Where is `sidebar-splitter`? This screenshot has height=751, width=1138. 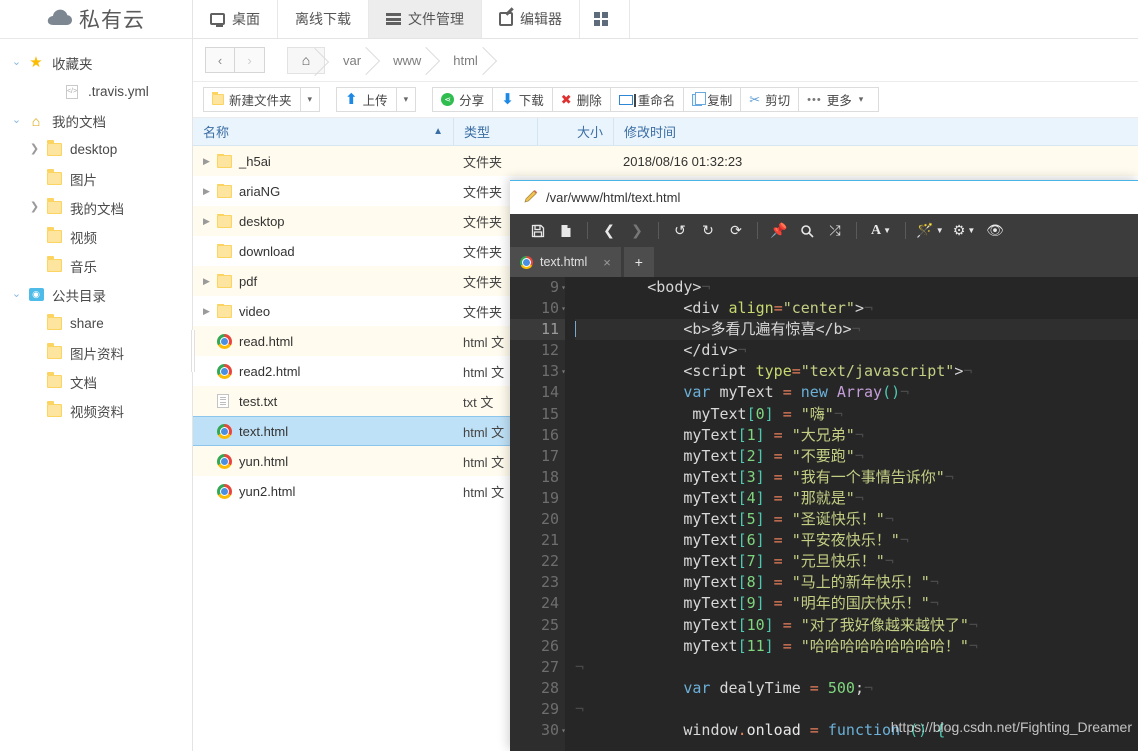
sidebar-splitter is located at coordinates (193, 351).